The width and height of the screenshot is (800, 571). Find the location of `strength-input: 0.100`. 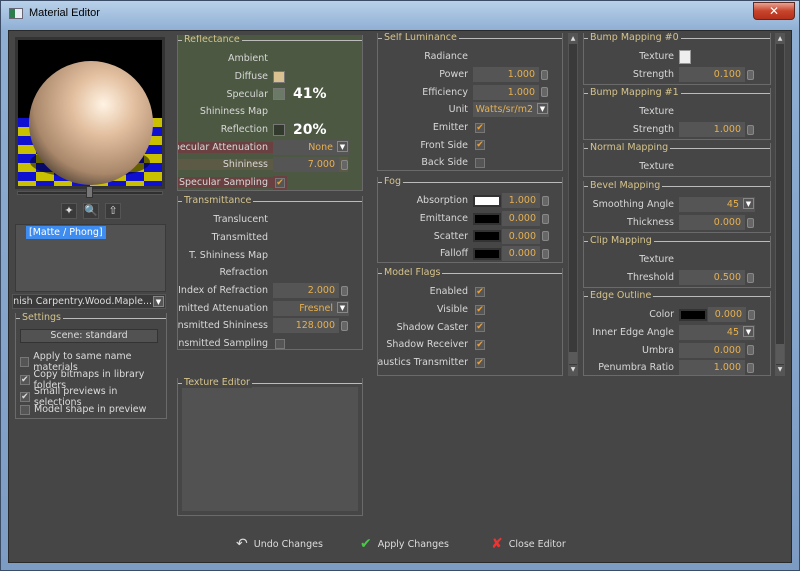

strength-input: 0.100 is located at coordinates (712, 75).